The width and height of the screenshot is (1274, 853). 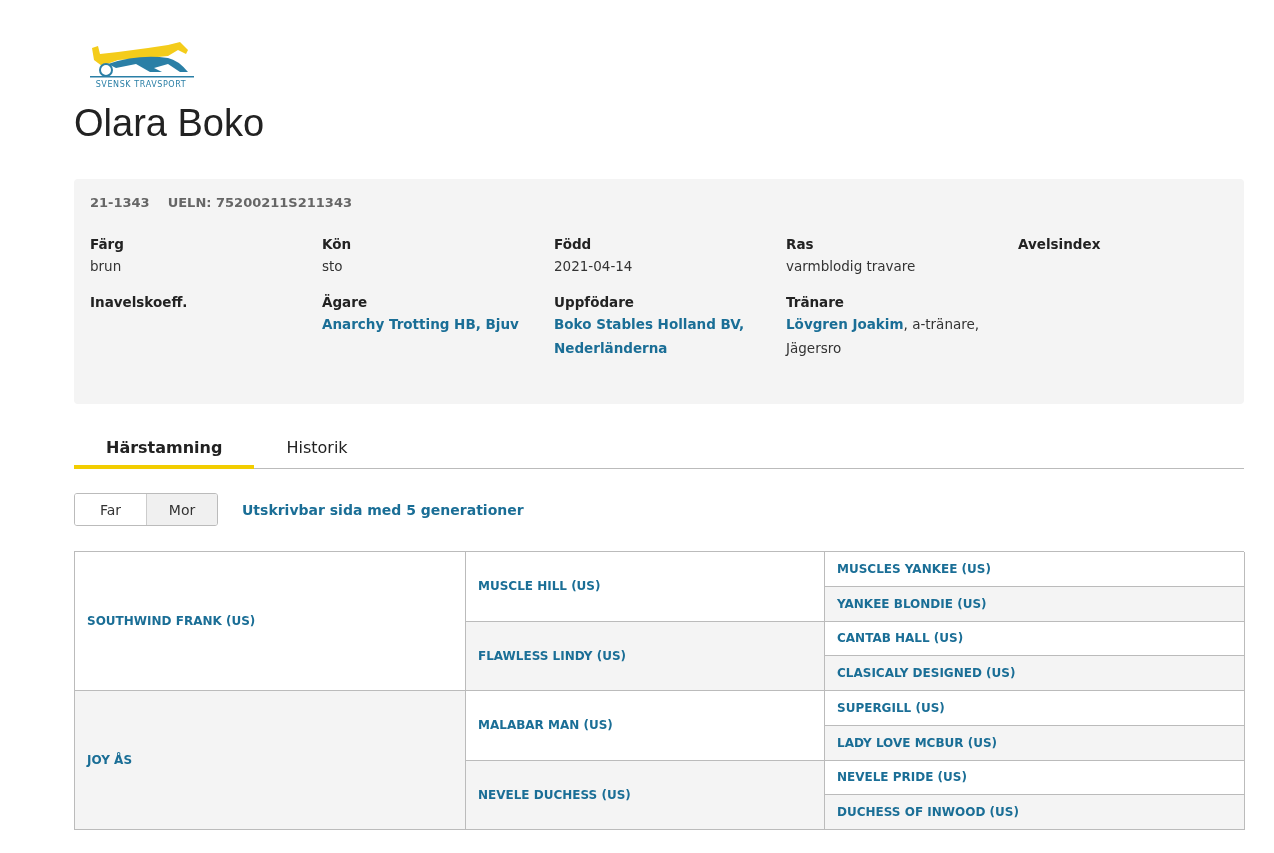 What do you see at coordinates (1035, 569) in the screenshot?
I see `pedigree-cell: MUSCLES YANKEE (US)` at bounding box center [1035, 569].